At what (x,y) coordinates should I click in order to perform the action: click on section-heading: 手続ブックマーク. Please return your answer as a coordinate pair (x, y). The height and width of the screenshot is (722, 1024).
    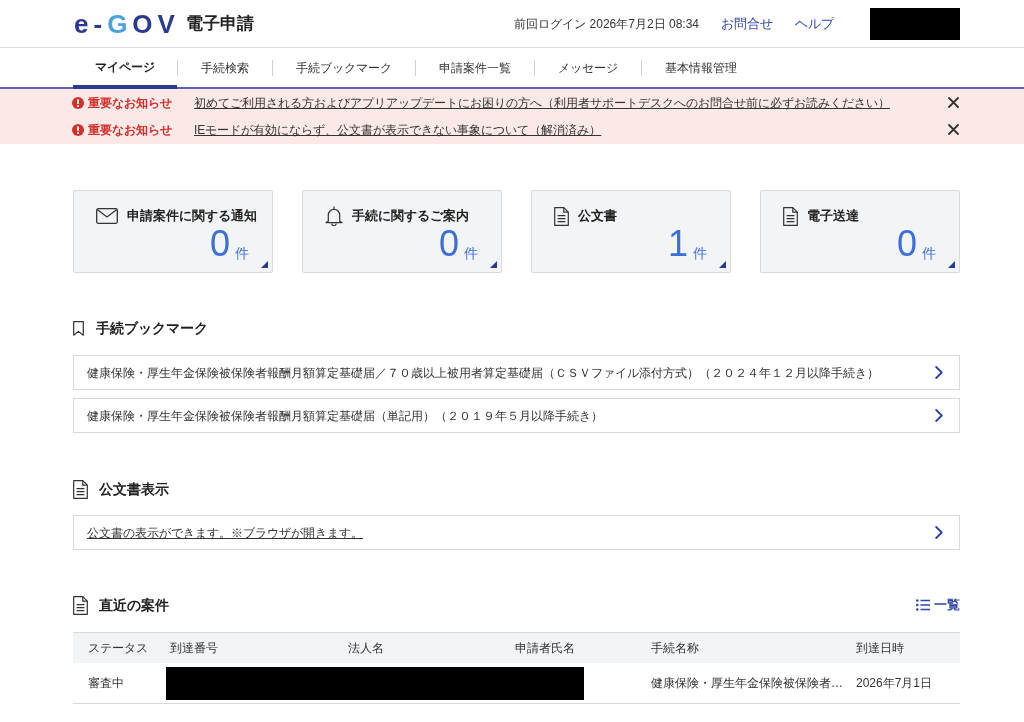
    Looking at the image, I should click on (152, 328).